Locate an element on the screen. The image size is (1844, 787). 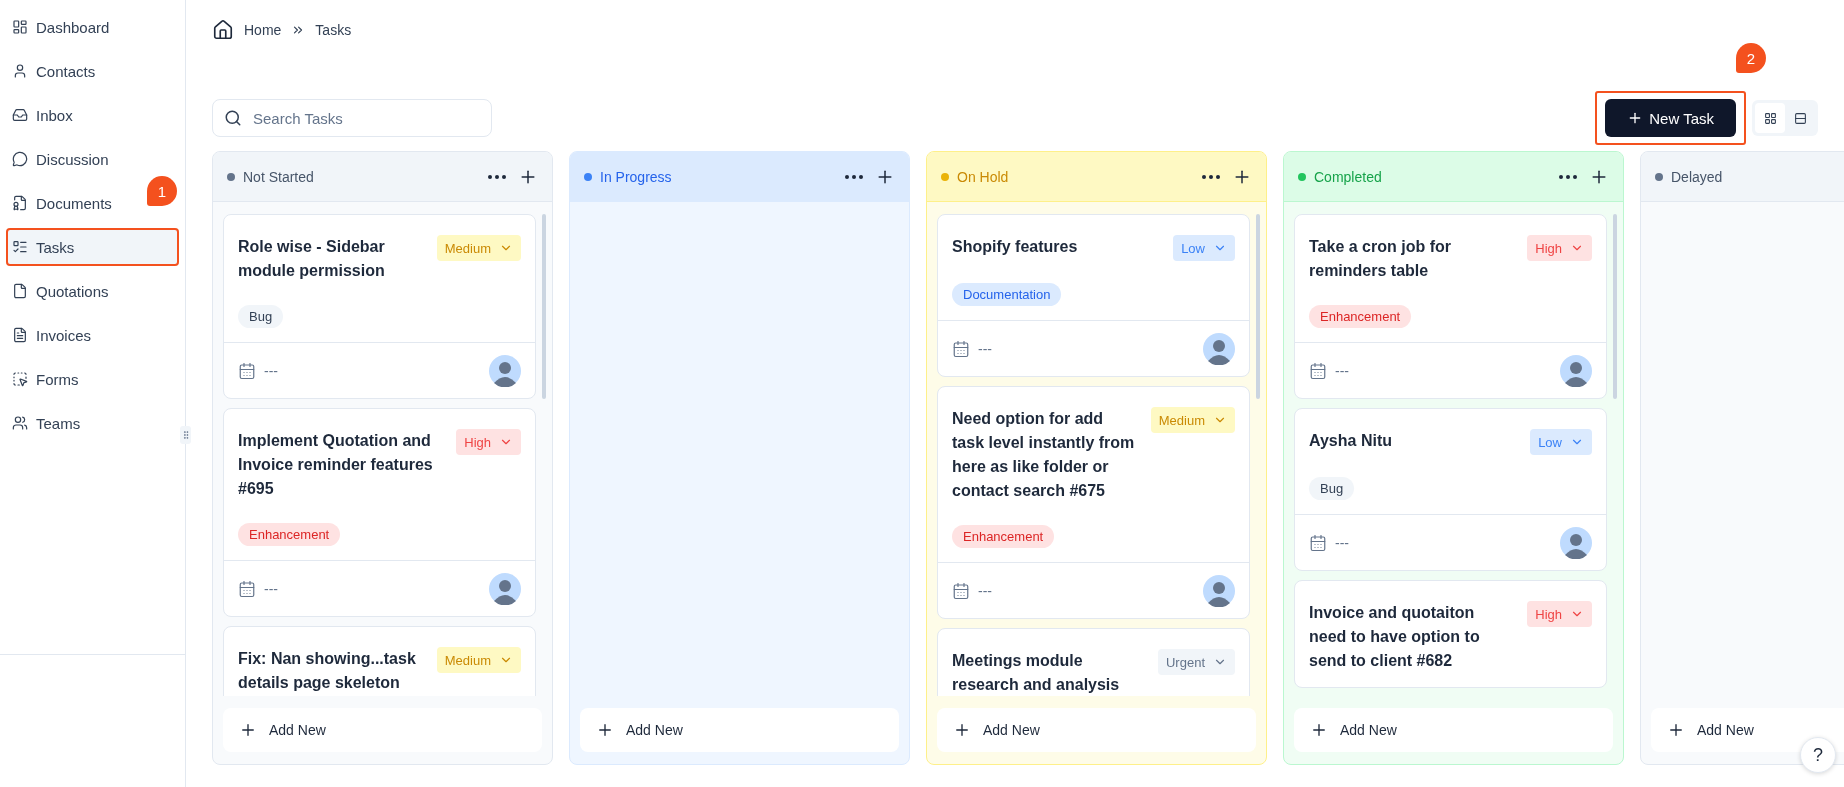
users-icon is located at coordinates (20, 423).